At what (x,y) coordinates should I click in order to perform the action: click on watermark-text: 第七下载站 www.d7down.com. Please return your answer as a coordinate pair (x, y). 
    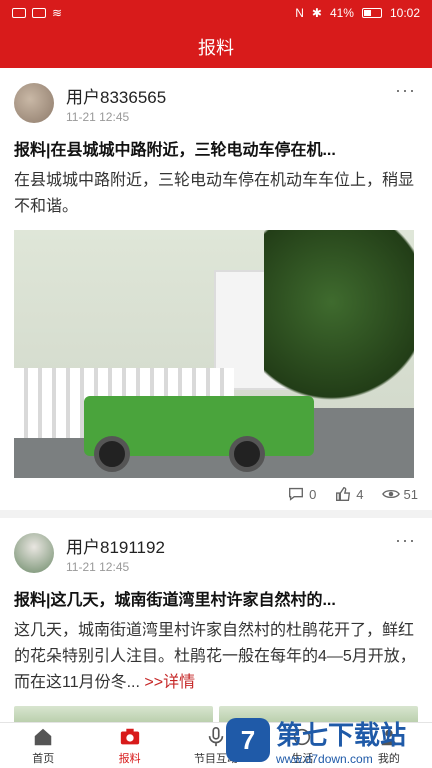
    Looking at the image, I should click on (341, 740).